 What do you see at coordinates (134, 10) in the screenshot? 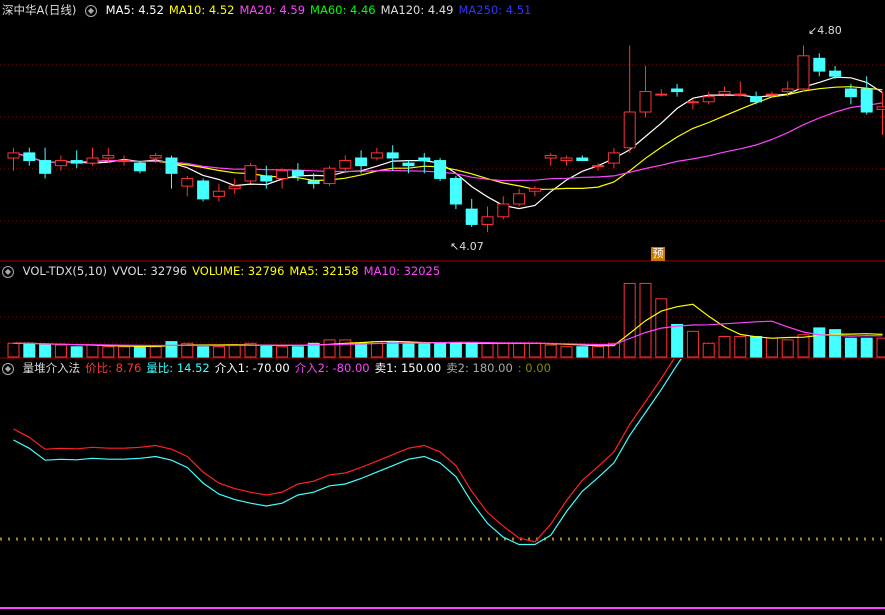
I see `price-indicator-0: MA5: 4.52` at bounding box center [134, 10].